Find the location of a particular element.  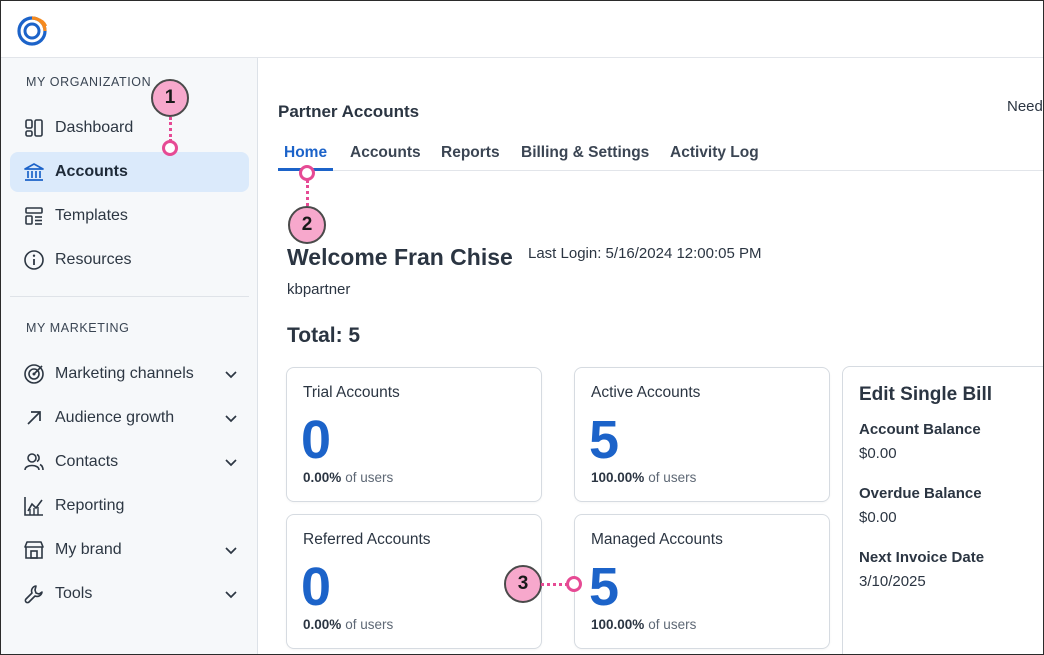

overdue-balance-value: $0.00 is located at coordinates (878, 517).